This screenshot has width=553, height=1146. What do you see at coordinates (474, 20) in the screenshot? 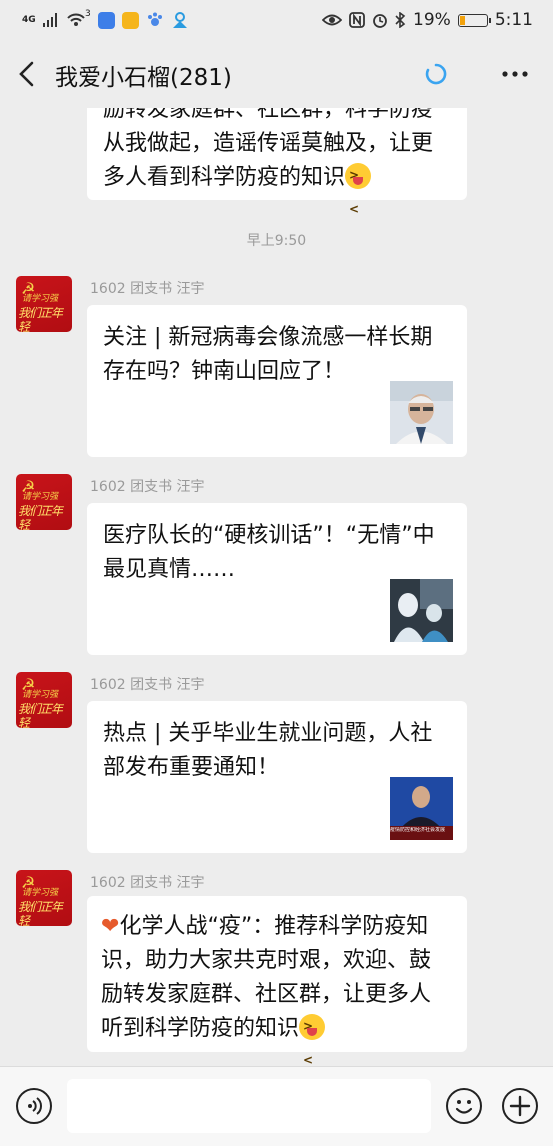
I see `battery-icon` at bounding box center [474, 20].